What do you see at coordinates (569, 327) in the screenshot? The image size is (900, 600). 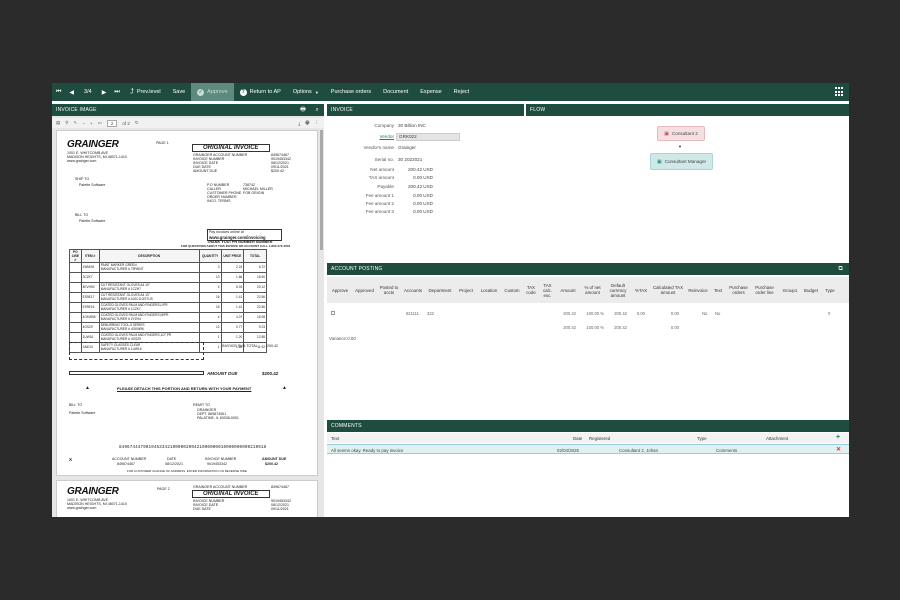 I see `posting-total-amount: 200.42` at bounding box center [569, 327].